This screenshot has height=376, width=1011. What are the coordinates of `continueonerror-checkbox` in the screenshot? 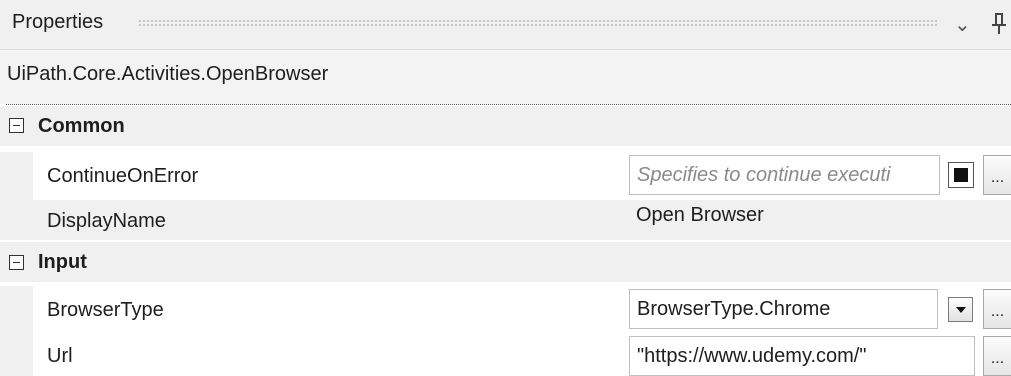 It's located at (961, 175).